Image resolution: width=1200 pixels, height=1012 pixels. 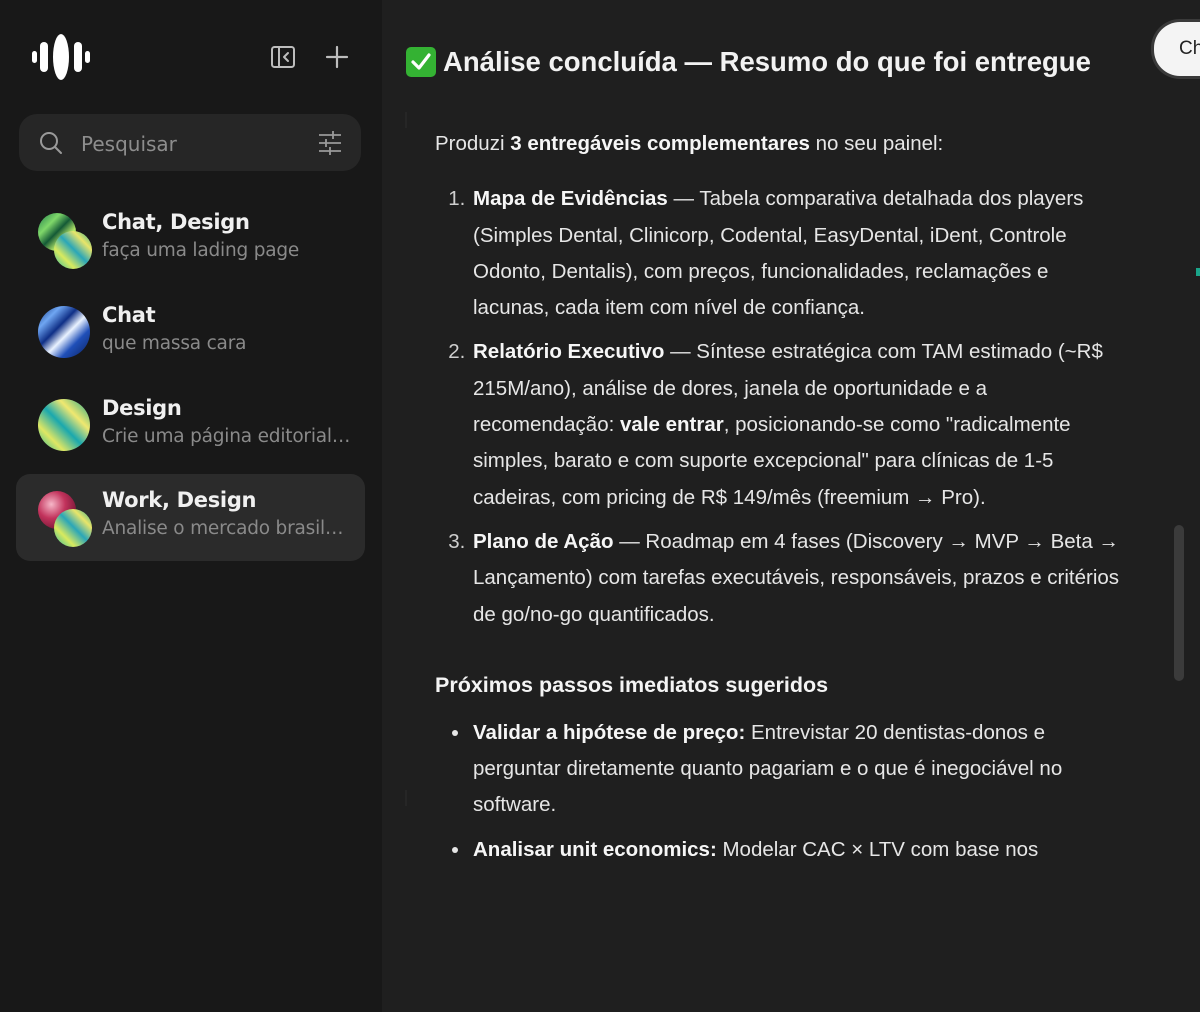 What do you see at coordinates (174, 343) in the screenshot?
I see `chat-subtitle: que massa cara` at bounding box center [174, 343].